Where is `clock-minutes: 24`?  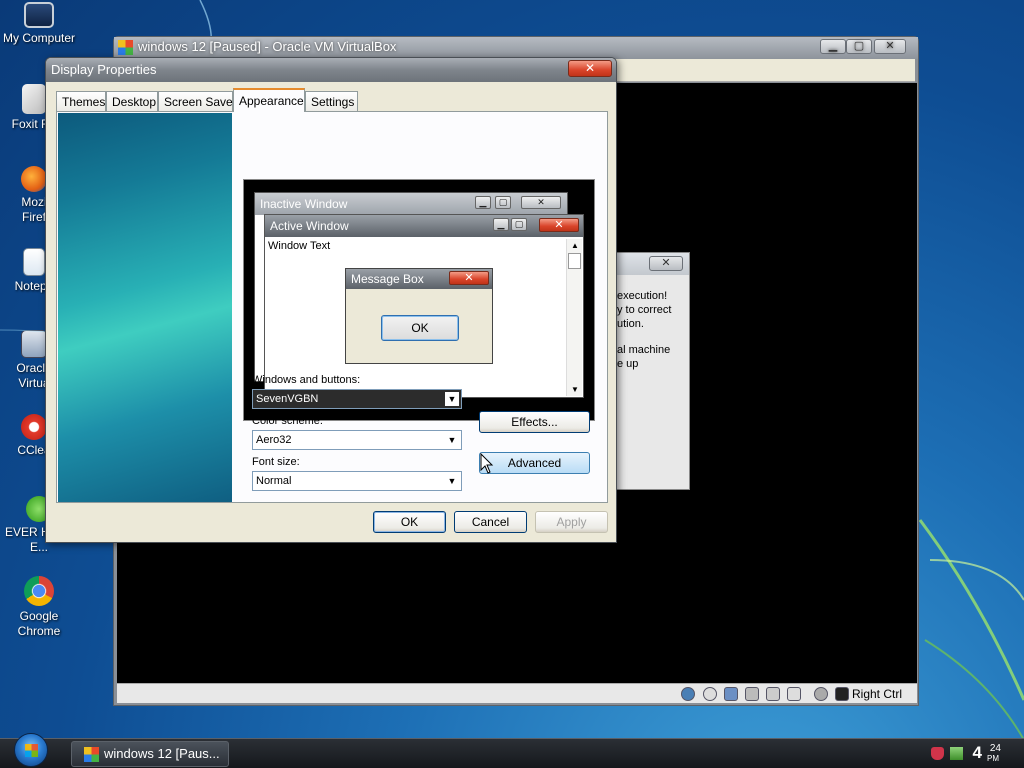
clock-minutes: 24 is located at coordinates (995, 748).